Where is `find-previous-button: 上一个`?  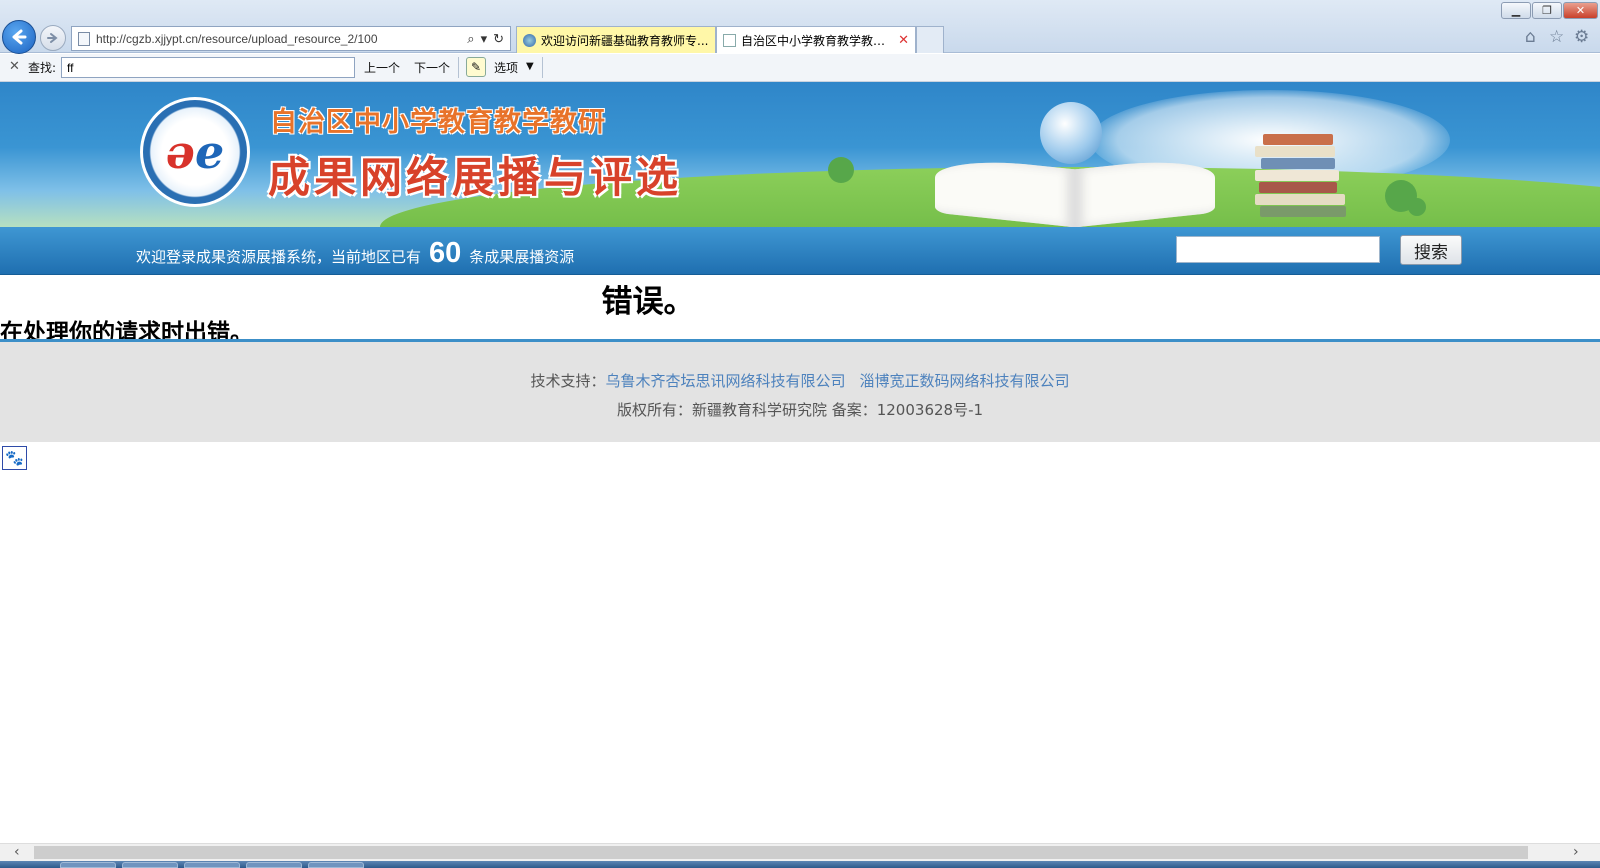 find-previous-button: 上一个 is located at coordinates (382, 67).